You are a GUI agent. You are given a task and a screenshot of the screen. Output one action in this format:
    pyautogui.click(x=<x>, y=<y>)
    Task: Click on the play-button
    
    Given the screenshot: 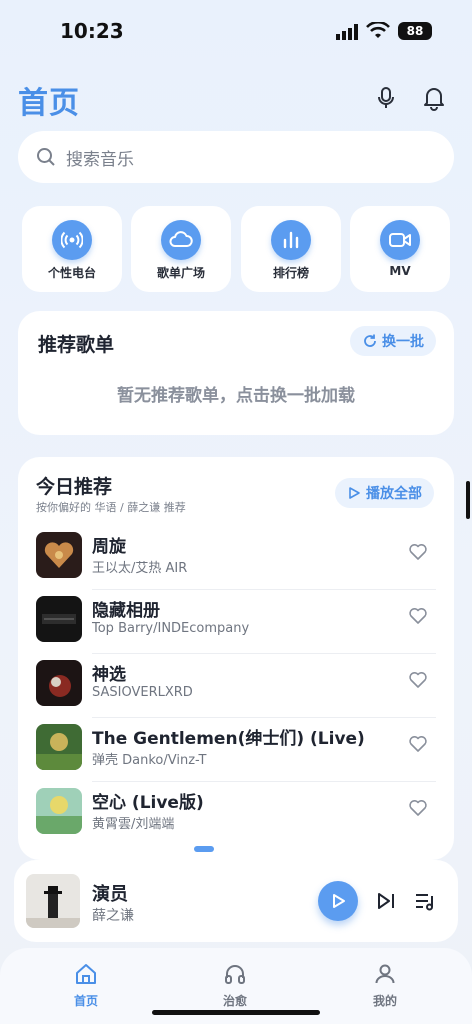 What is the action you would take?
    pyautogui.click(x=338, y=901)
    